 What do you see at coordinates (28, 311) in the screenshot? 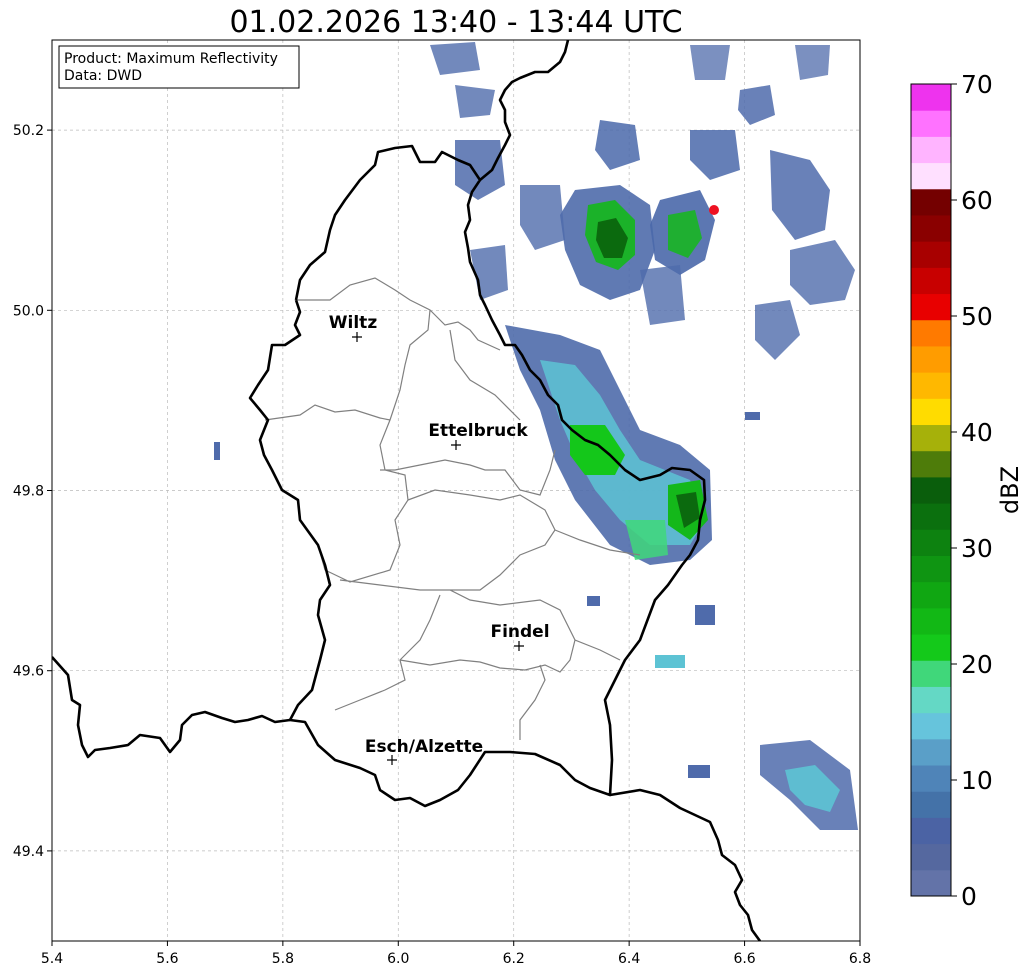
I see `y-tick-label: 50.0` at bounding box center [28, 311].